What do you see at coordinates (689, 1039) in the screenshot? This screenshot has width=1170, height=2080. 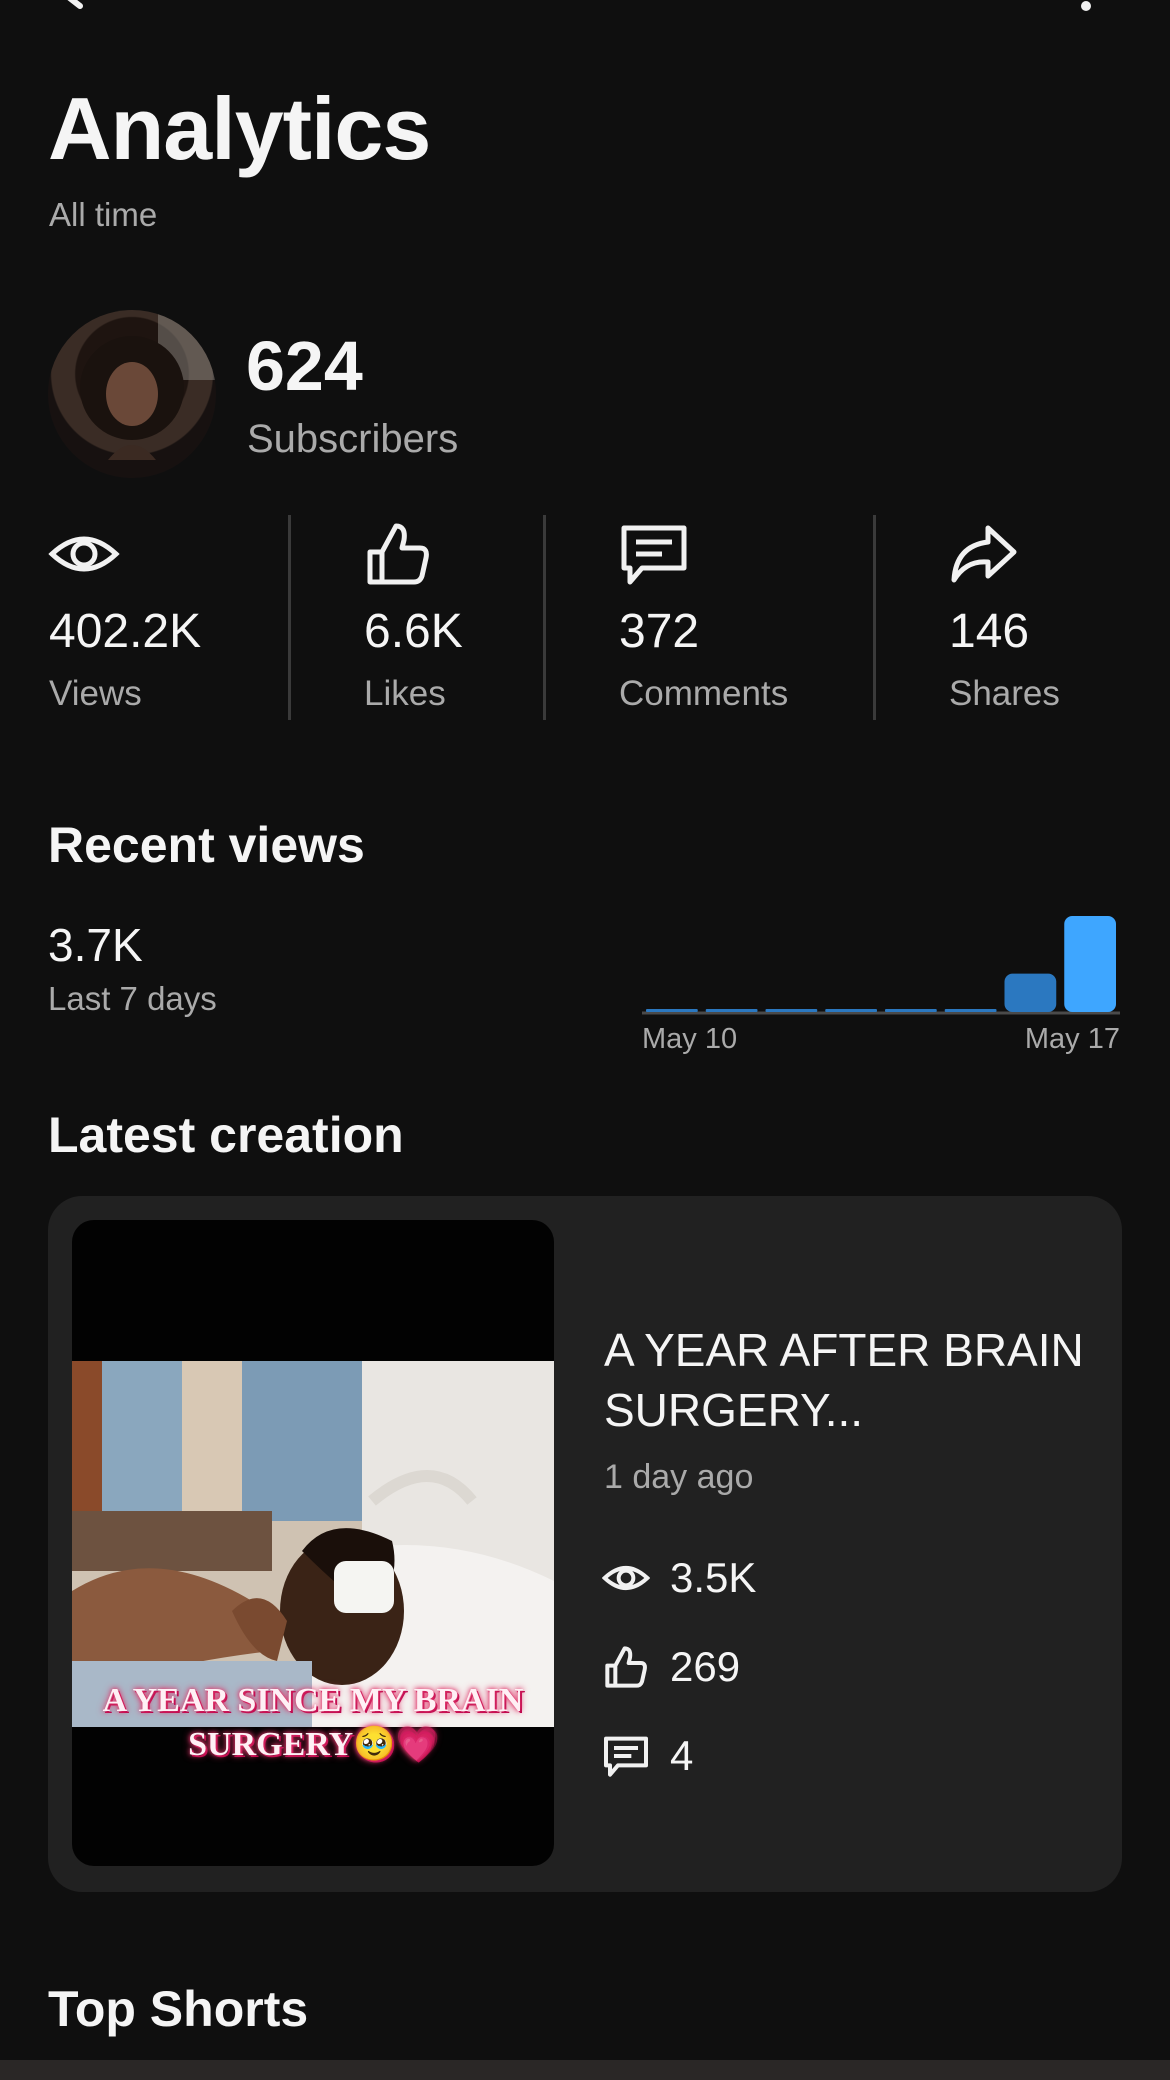 I see `chart-start-label: May 10` at bounding box center [689, 1039].